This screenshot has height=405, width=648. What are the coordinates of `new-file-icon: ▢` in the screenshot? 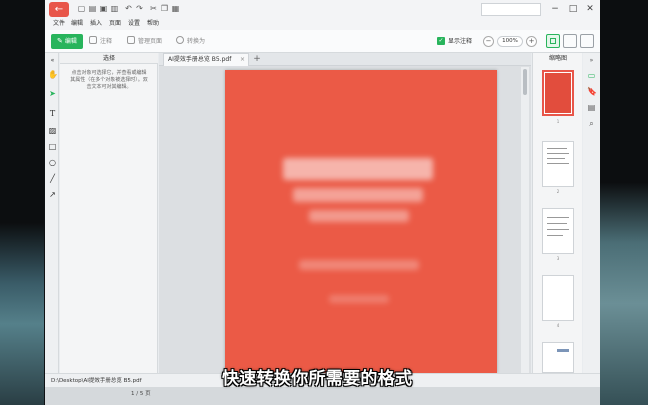 It's located at (81, 9).